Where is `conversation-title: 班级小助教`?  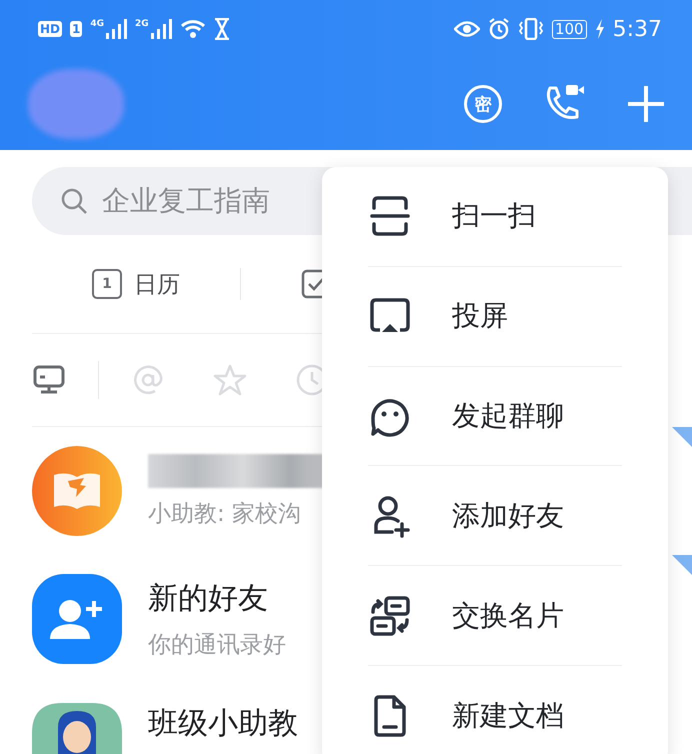 conversation-title: 班级小助教 is located at coordinates (223, 724).